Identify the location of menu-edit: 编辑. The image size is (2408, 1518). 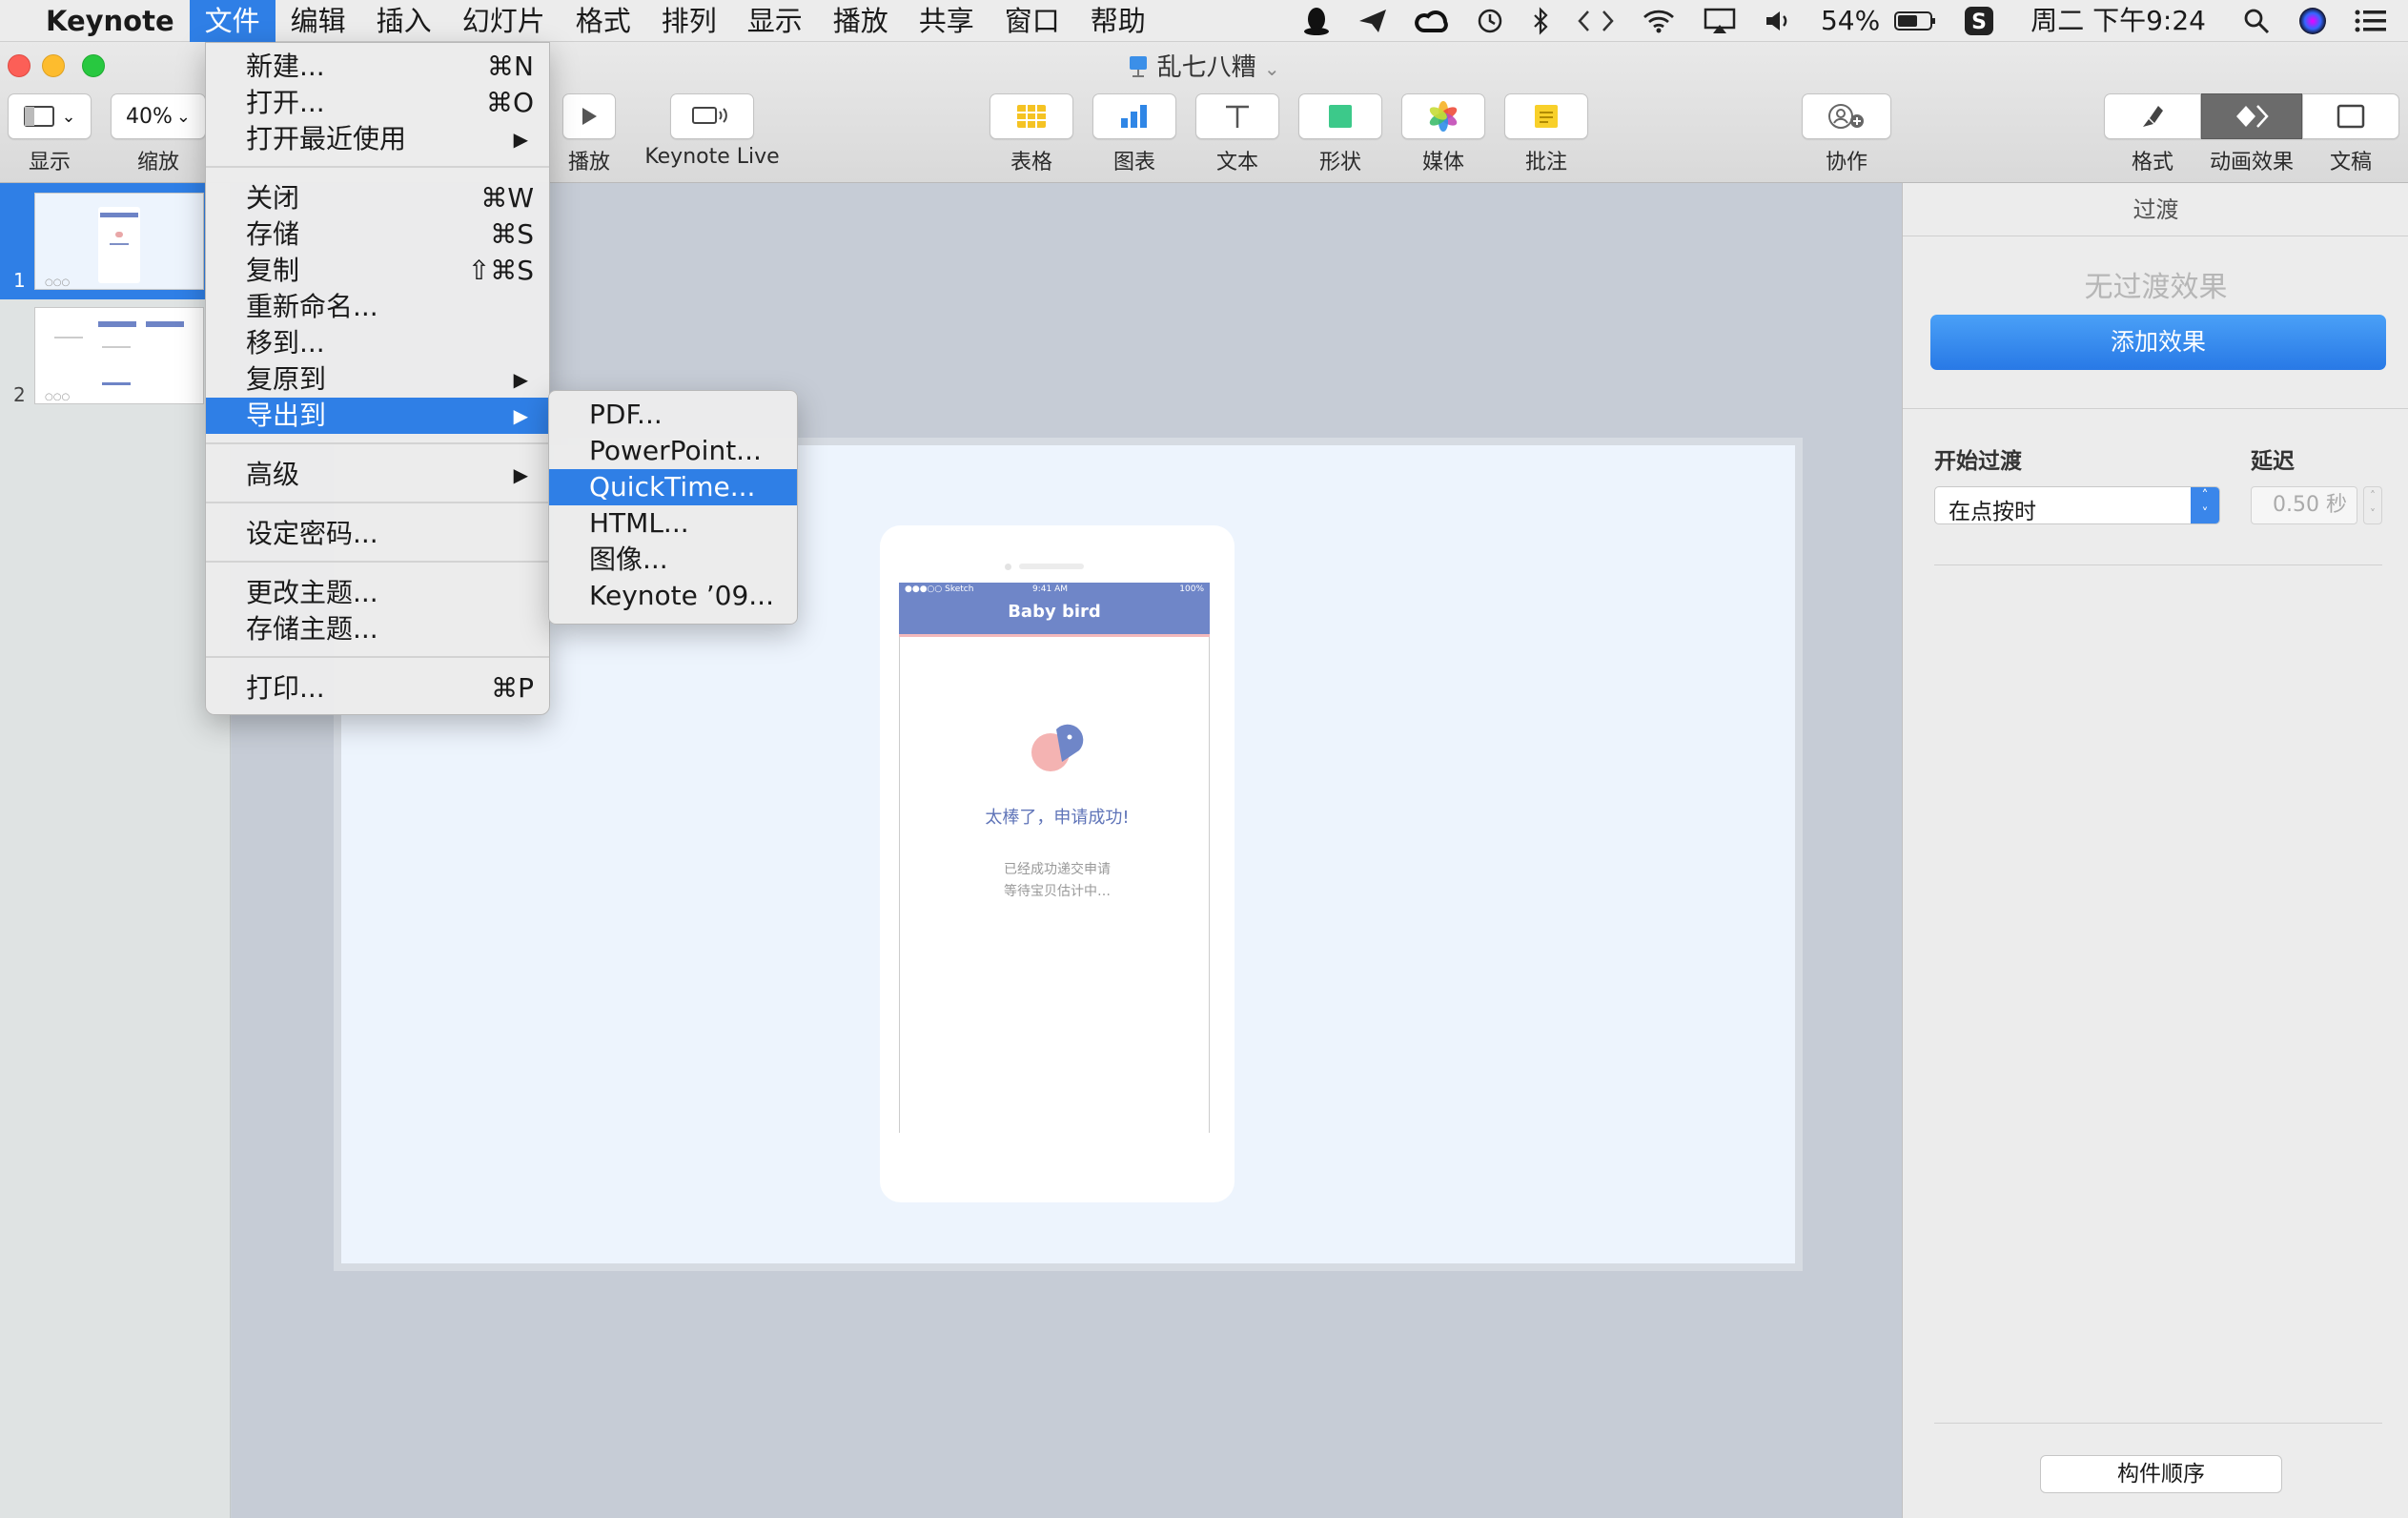
(318, 21).